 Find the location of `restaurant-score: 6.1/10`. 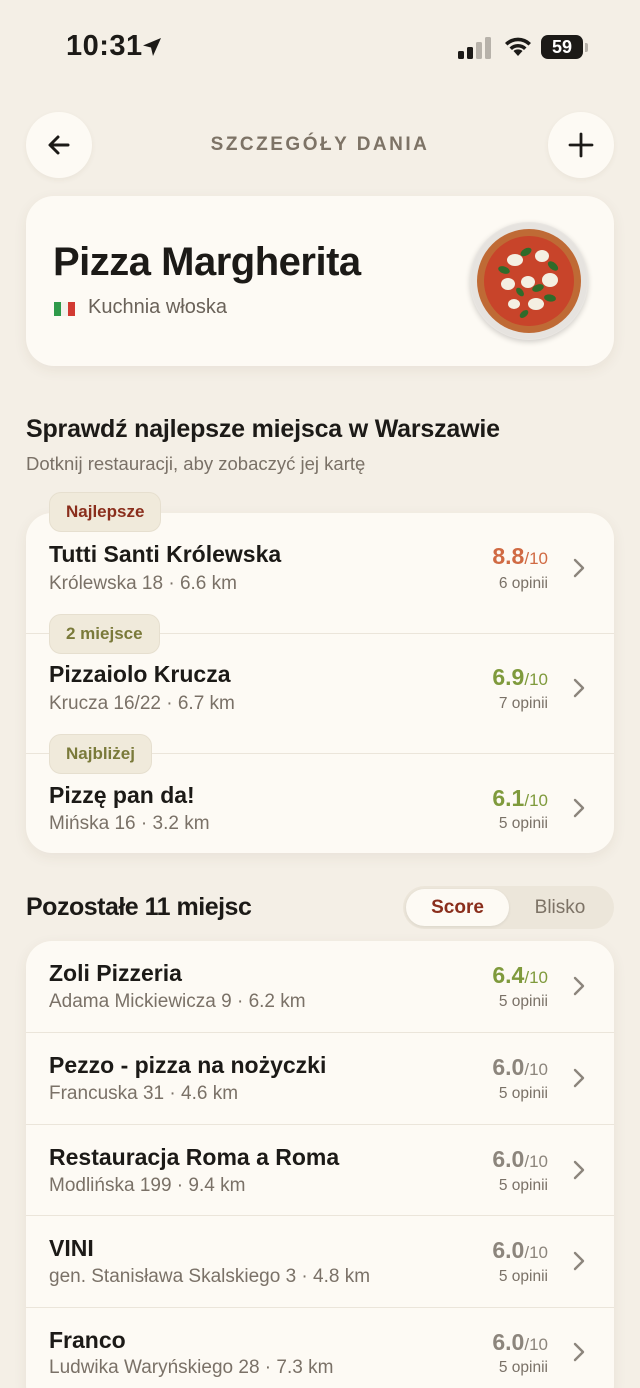

restaurant-score: 6.1/10 is located at coordinates (520, 798).